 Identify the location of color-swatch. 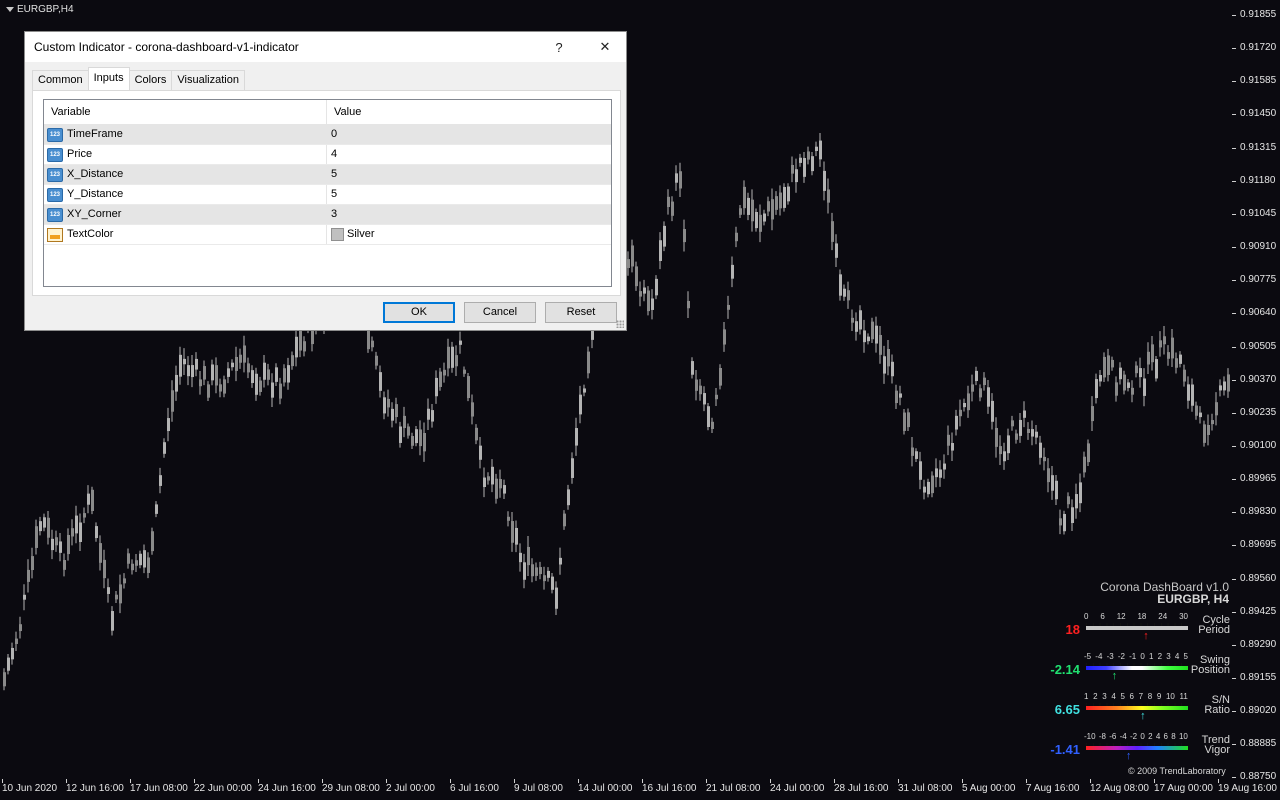
(337, 234).